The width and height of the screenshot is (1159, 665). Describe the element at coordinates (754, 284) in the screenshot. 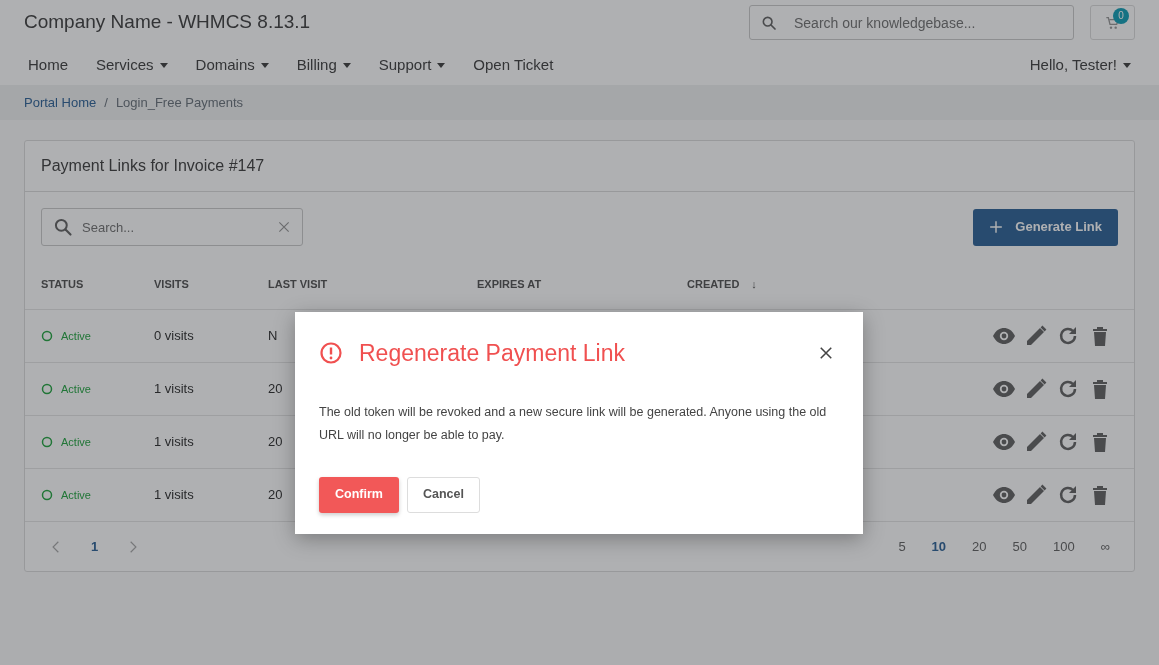

I see `sort-indicator: ↓` at that location.